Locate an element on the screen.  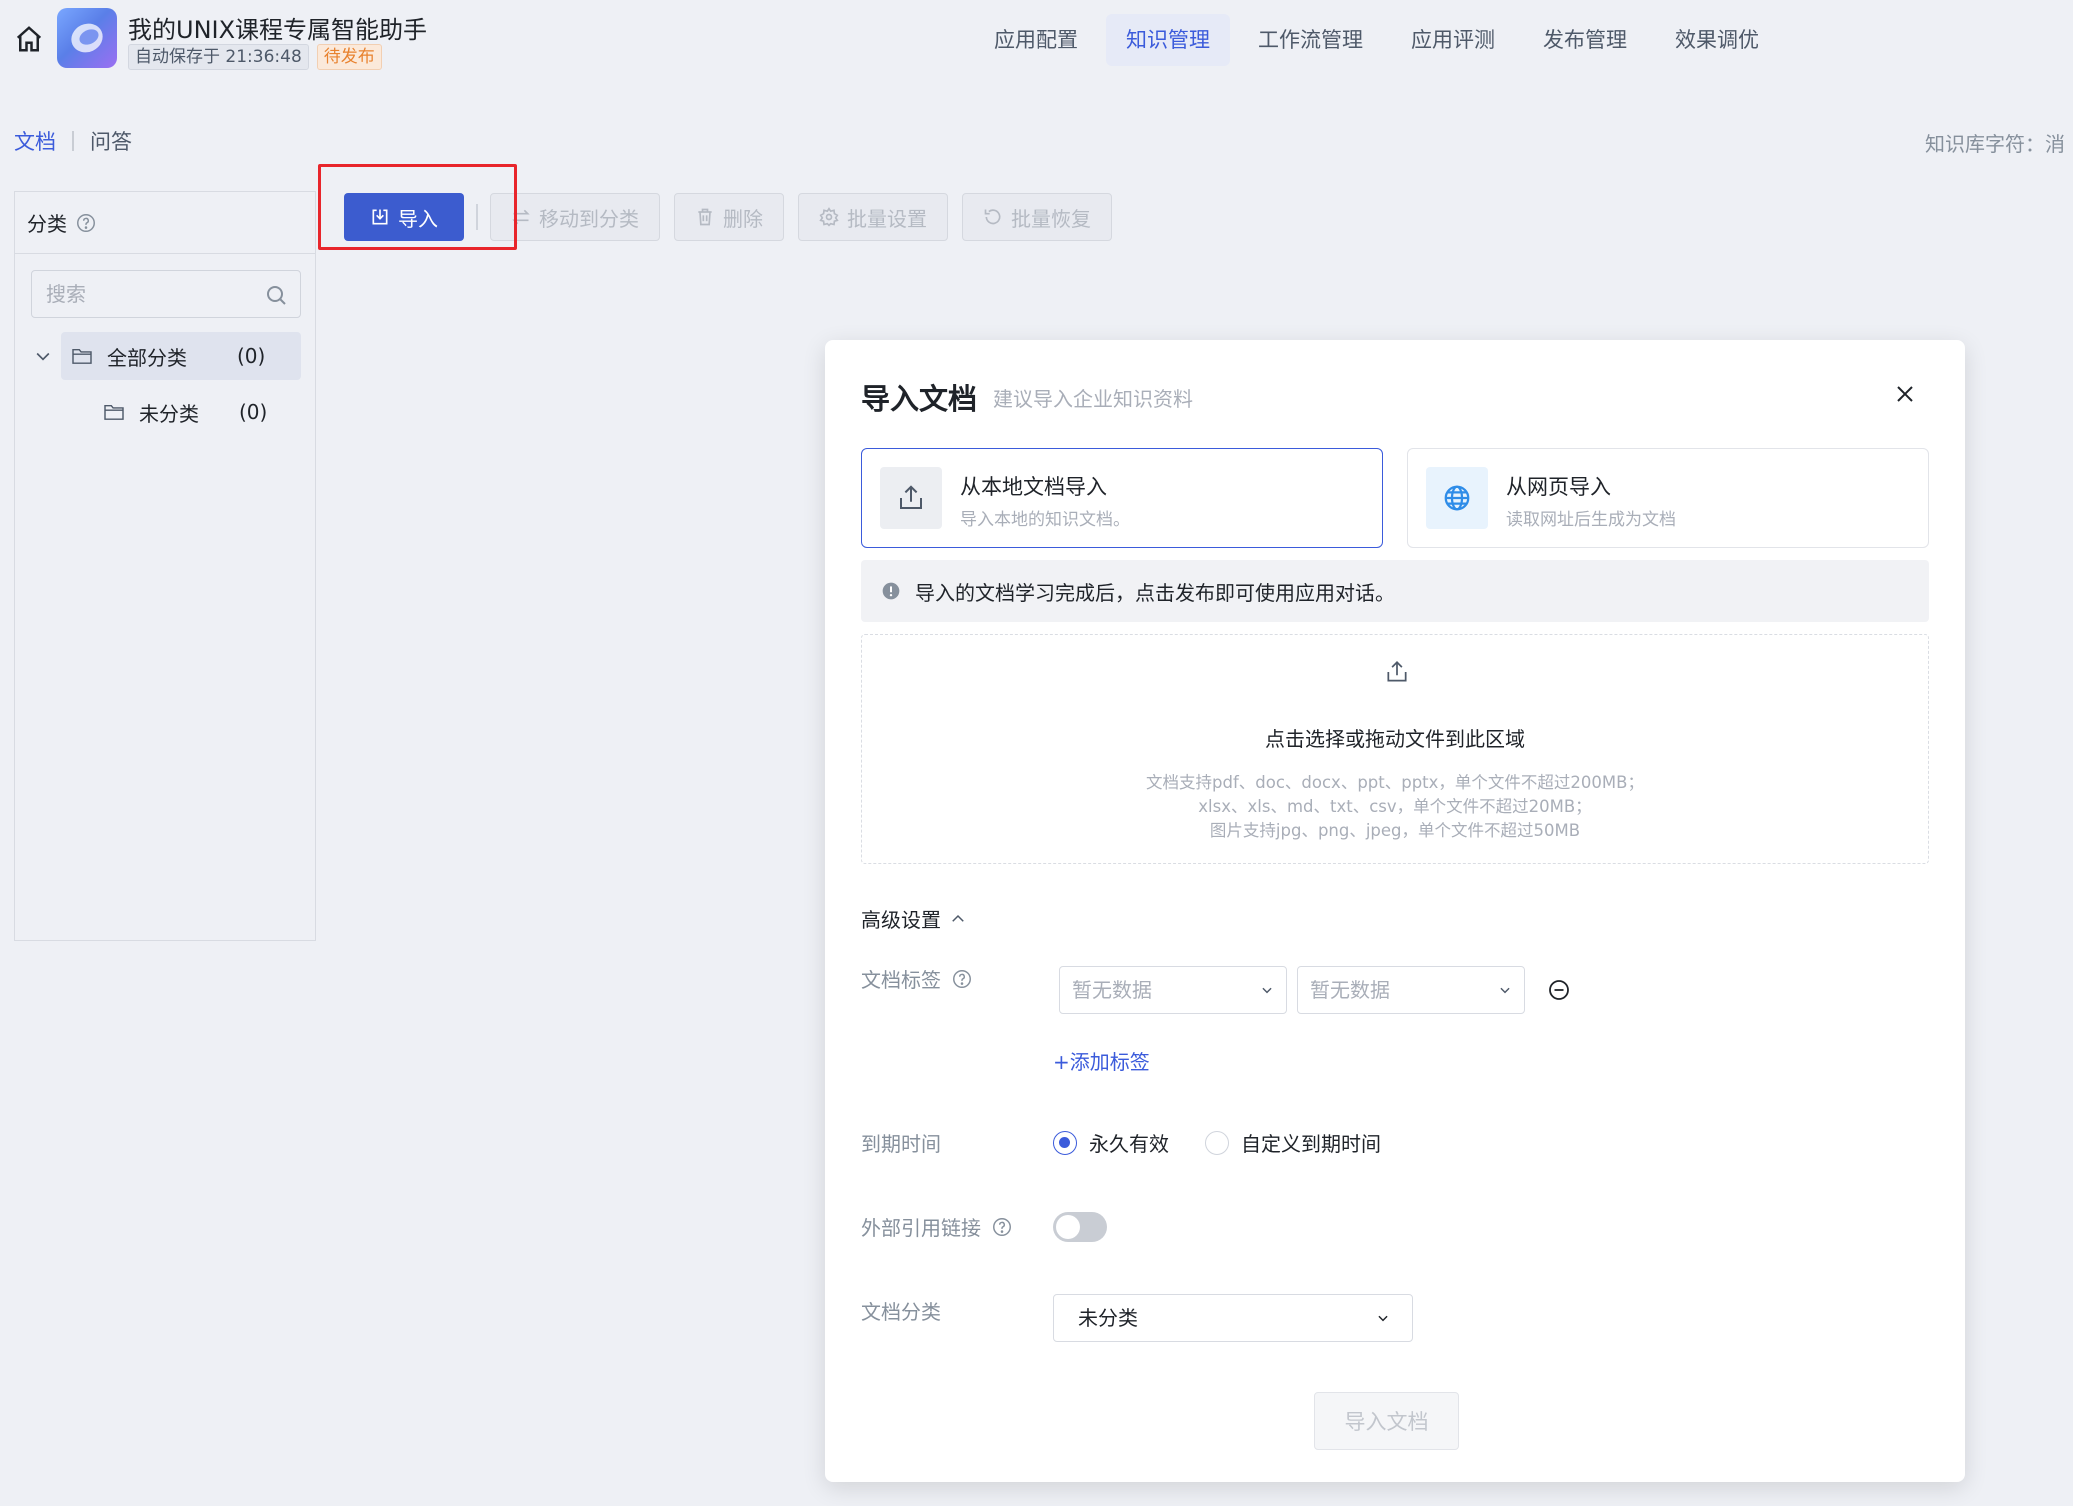
doc-category-select: 未分类 is located at coordinates (1233, 1318).